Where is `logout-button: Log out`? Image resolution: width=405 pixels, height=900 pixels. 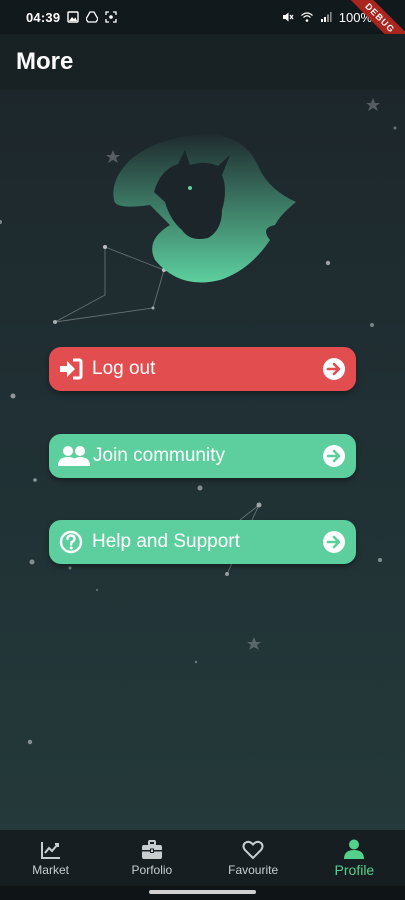
logout-button: Log out is located at coordinates (202, 369).